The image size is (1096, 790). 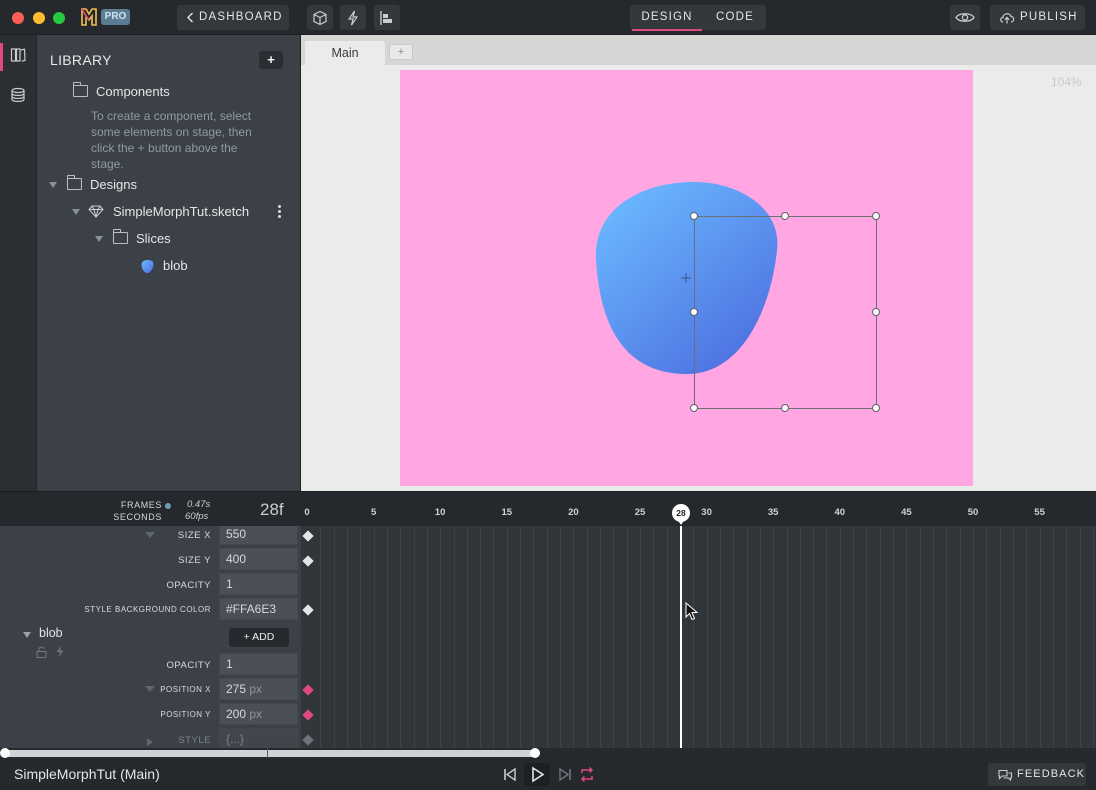 What do you see at coordinates (18, 55) in the screenshot?
I see `library-icon` at bounding box center [18, 55].